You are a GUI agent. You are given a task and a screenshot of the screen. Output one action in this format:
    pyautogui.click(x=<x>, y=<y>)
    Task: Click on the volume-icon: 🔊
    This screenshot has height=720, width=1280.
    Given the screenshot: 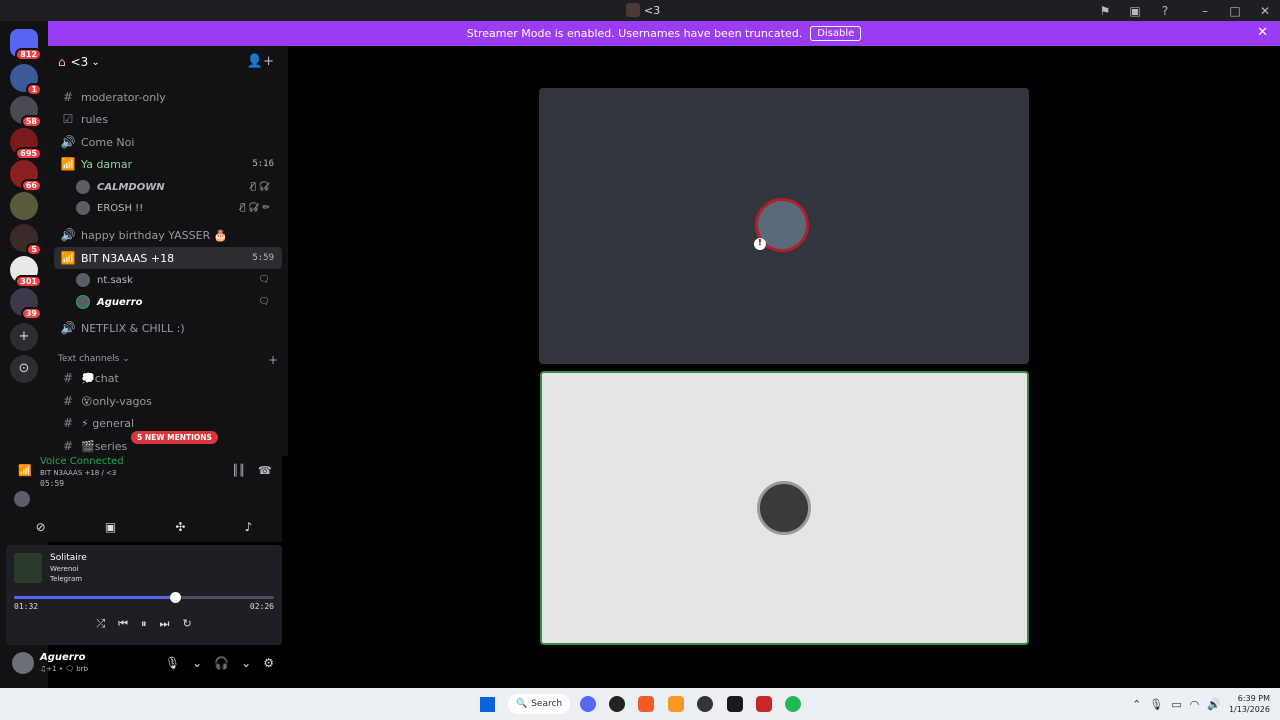 What is the action you would take?
    pyautogui.click(x=1214, y=704)
    